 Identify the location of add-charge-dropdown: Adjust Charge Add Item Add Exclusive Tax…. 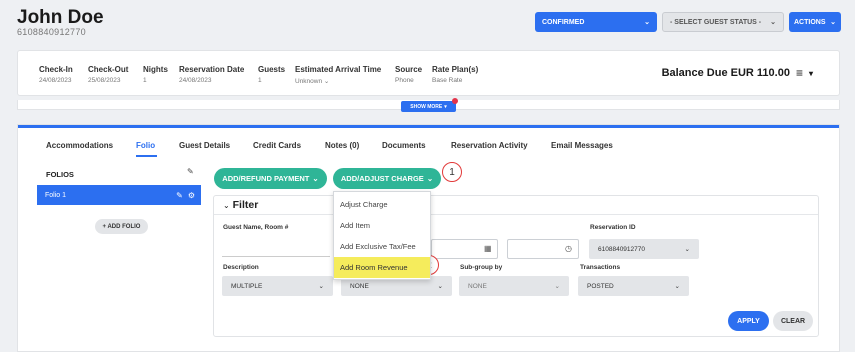
(382, 235).